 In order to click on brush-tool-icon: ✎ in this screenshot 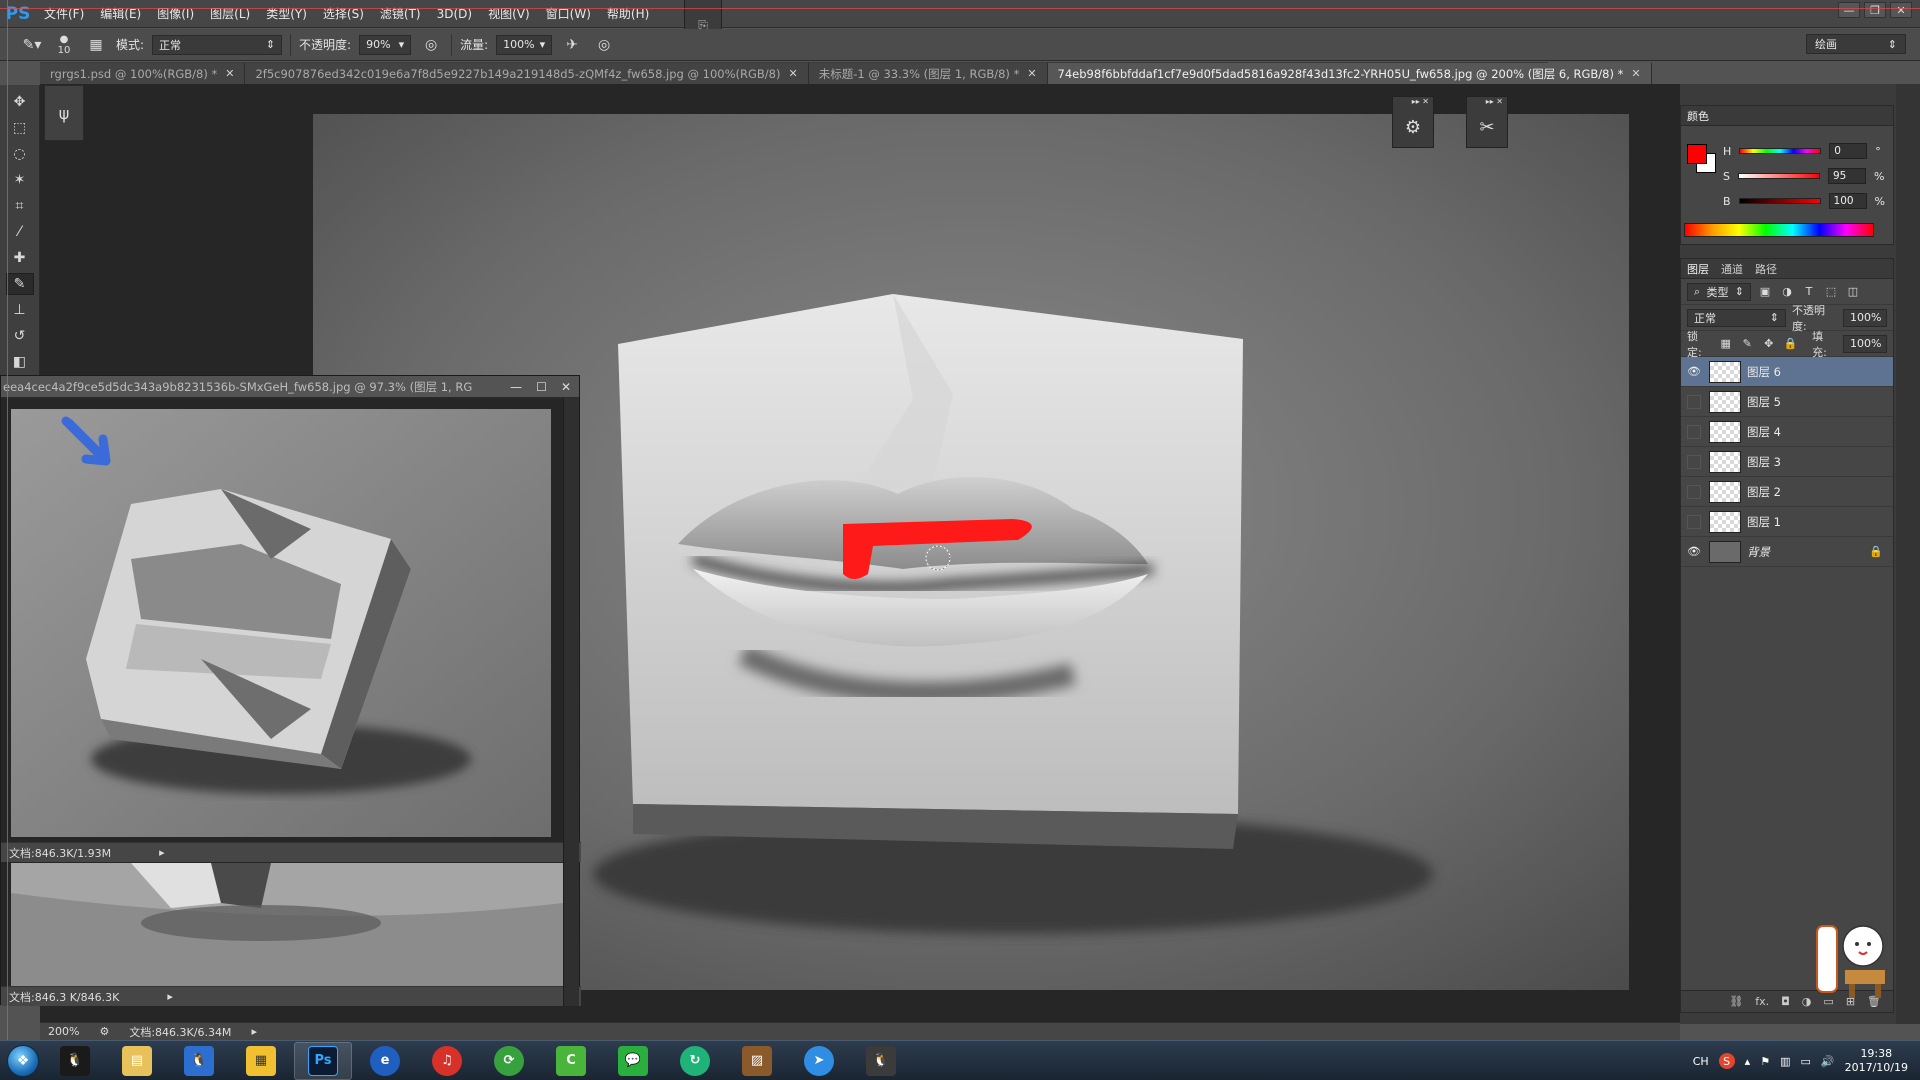, I will do `click(19, 284)`.